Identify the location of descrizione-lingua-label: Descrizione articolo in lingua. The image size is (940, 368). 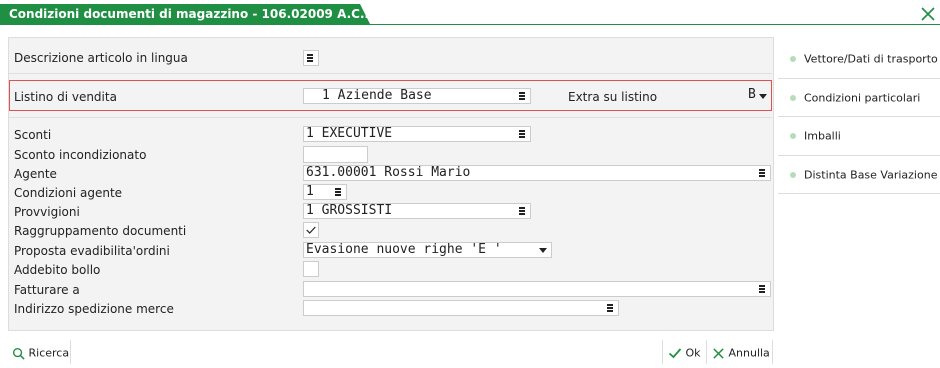
(101, 58).